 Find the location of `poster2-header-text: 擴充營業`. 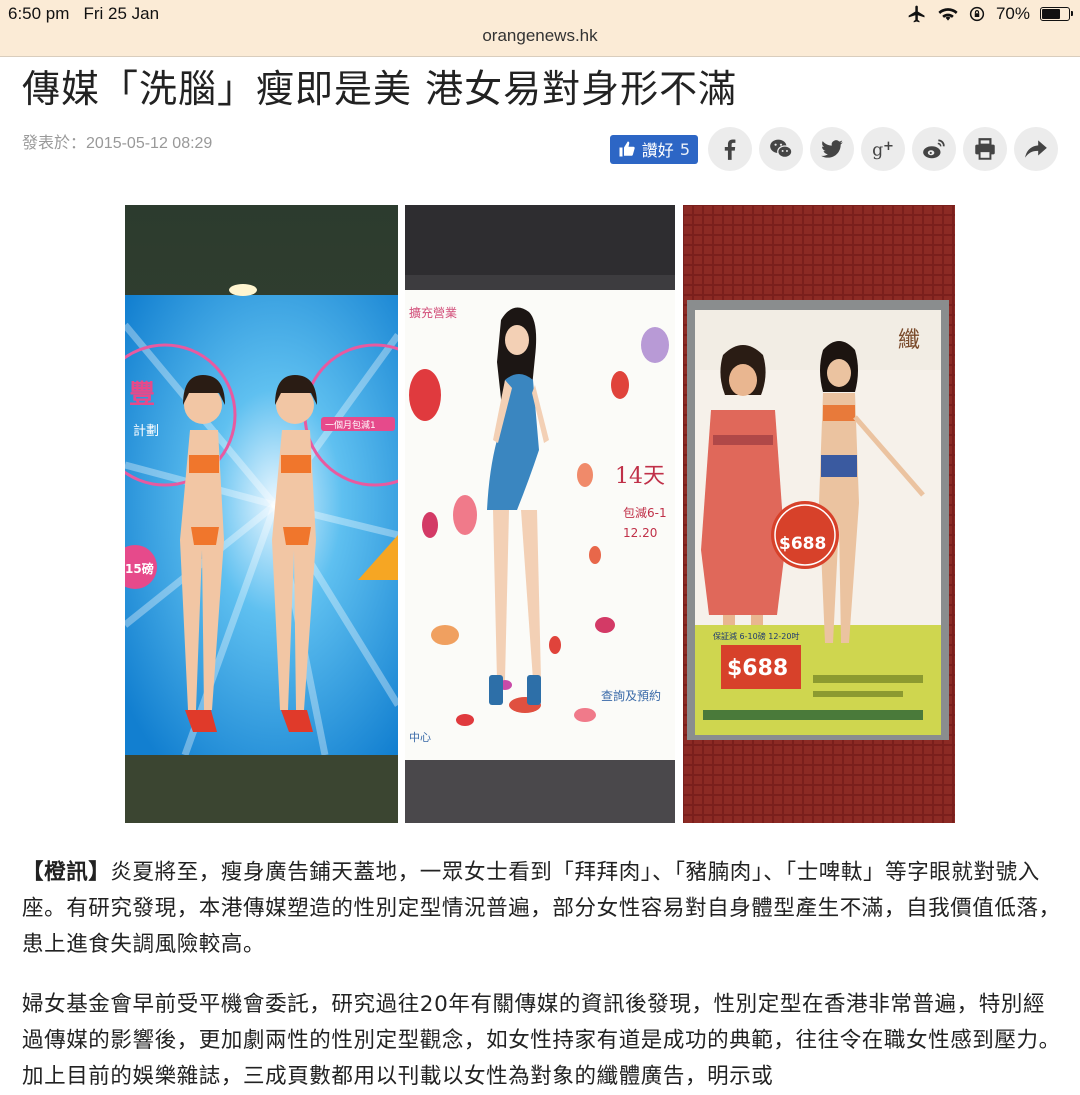

poster2-header-text: 擴充營業 is located at coordinates (433, 312).